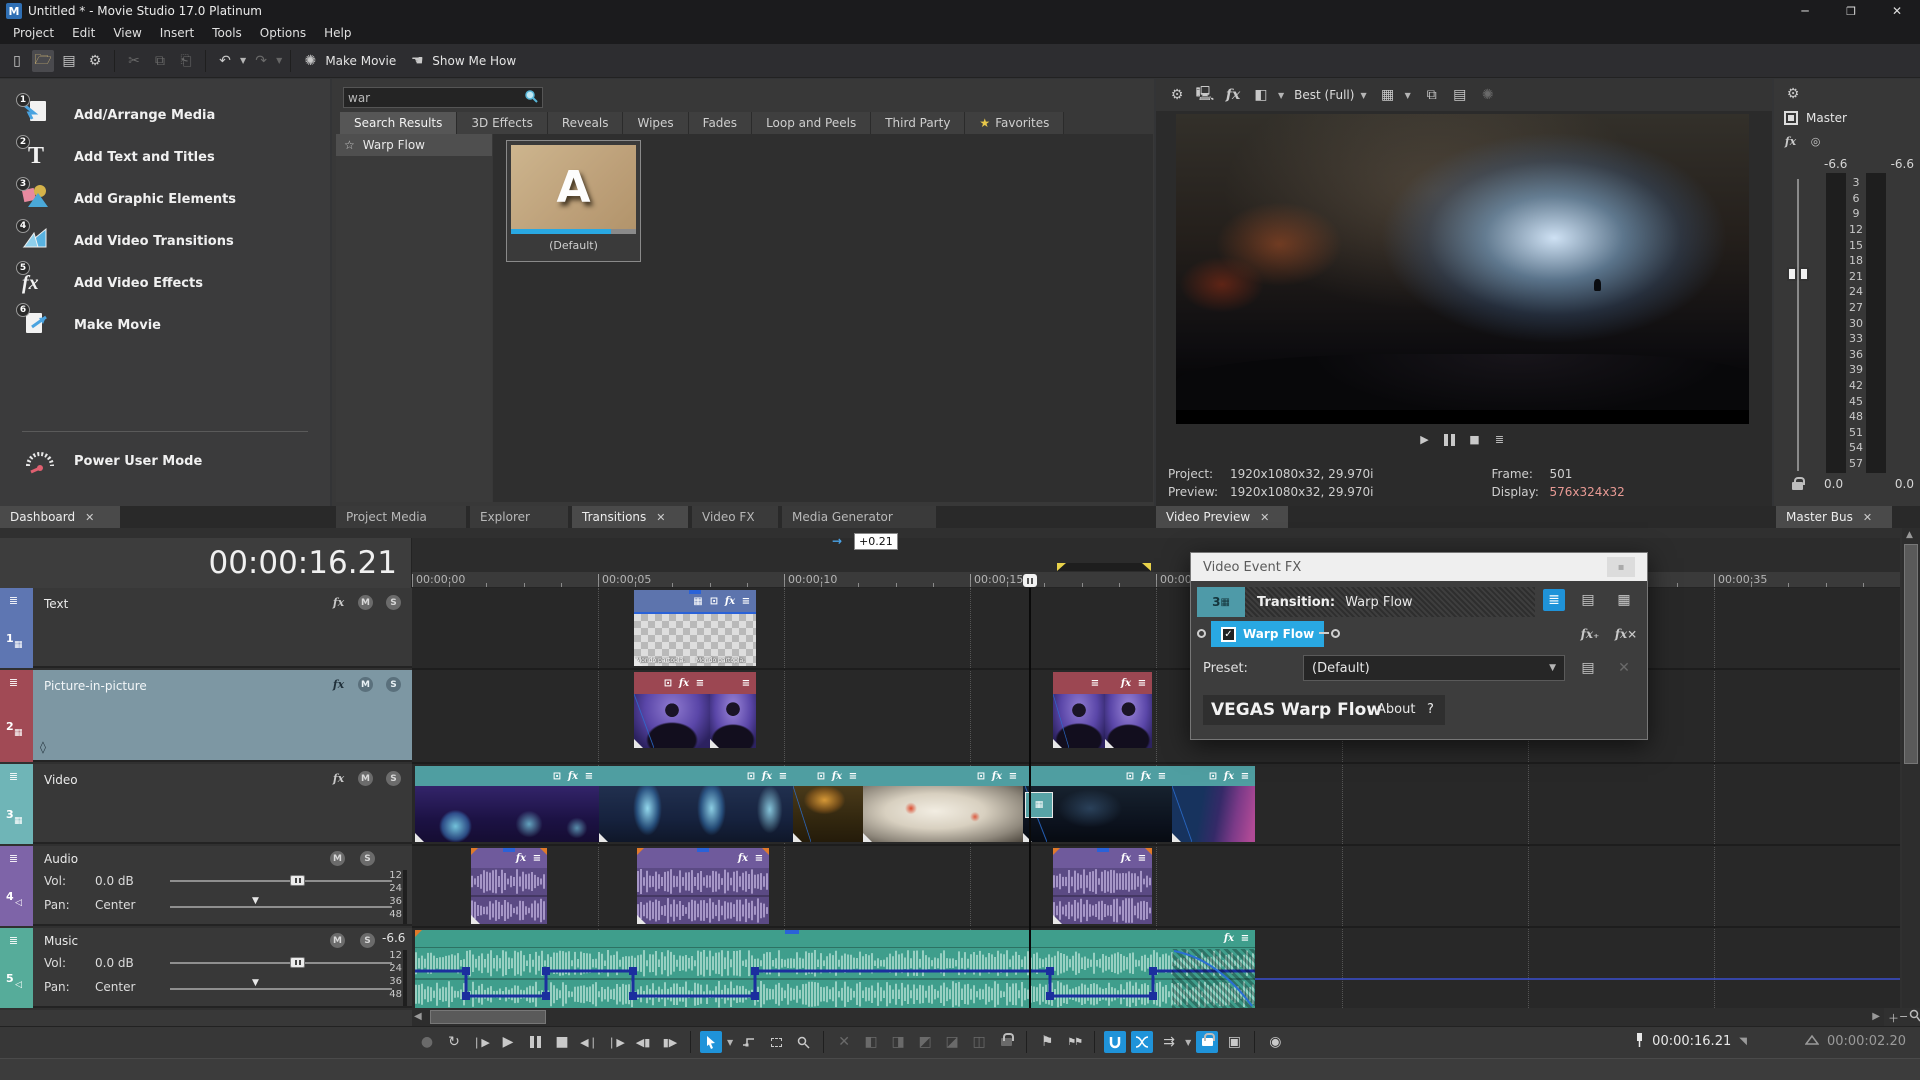  I want to click on mute-icon: M, so click(337, 940).